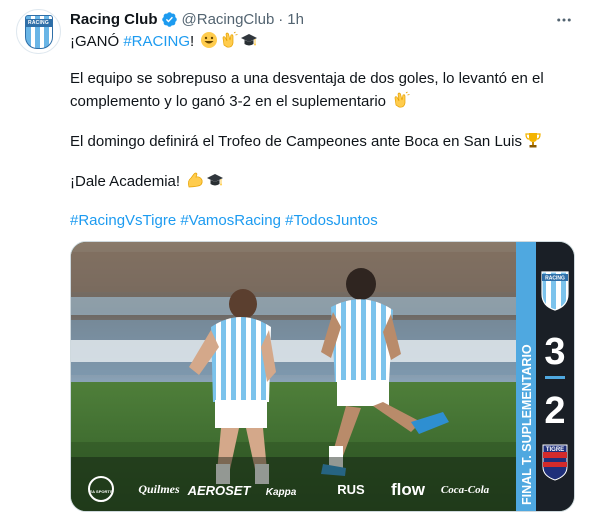 This screenshot has height=526, width=590. What do you see at coordinates (295, 19) in the screenshot?
I see `timestamp: 1h` at bounding box center [295, 19].